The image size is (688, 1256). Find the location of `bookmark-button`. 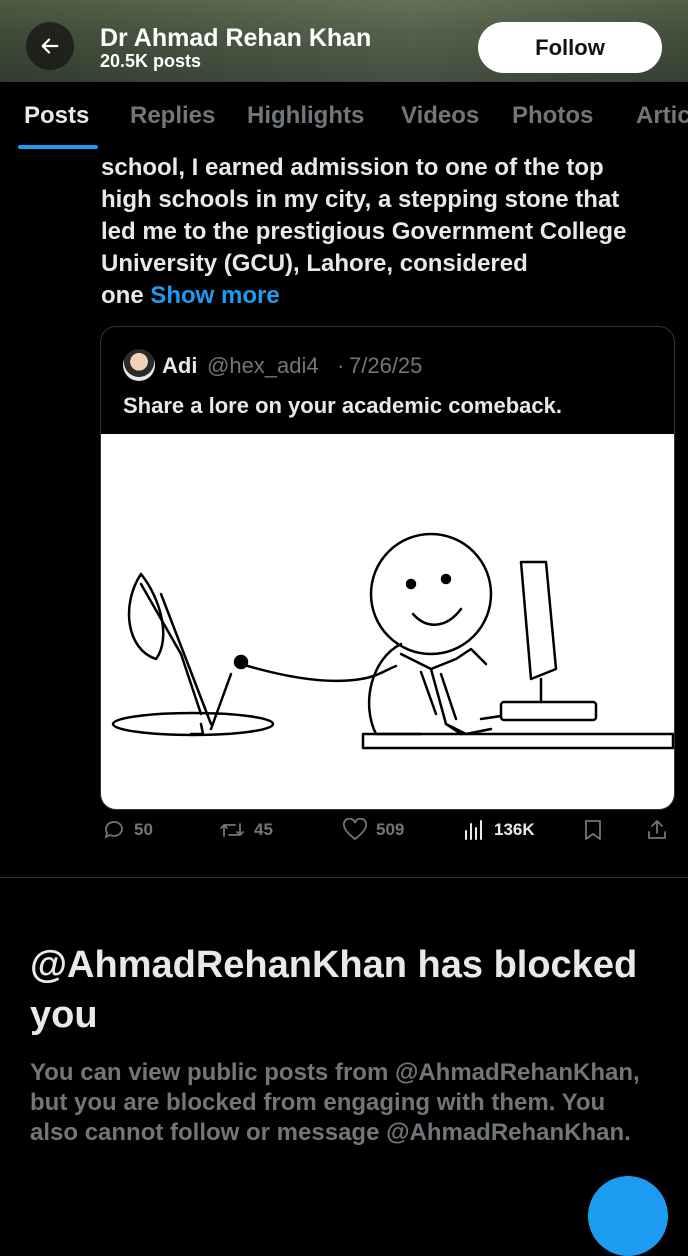

bookmark-button is located at coordinates (593, 830).